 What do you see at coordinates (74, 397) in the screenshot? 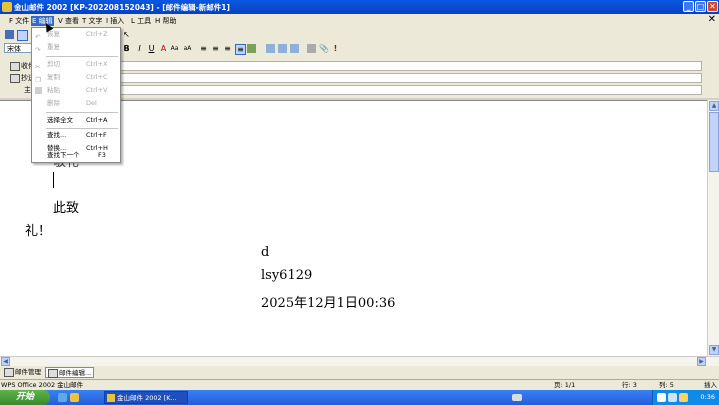
I see `folder-icon` at bounding box center [74, 397].